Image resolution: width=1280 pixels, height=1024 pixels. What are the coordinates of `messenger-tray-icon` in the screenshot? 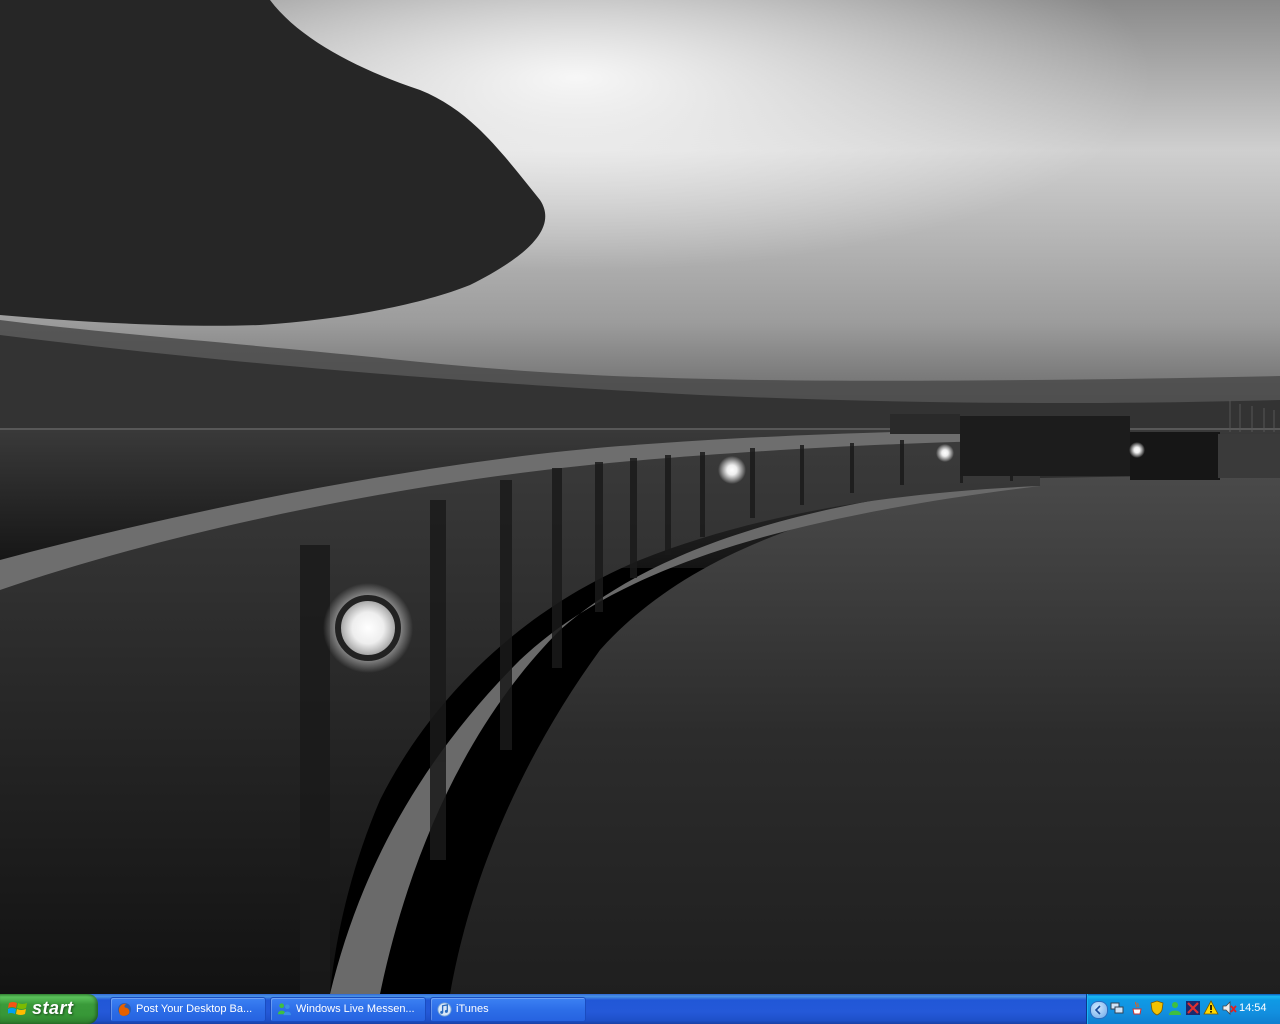 It's located at (1175, 1008).